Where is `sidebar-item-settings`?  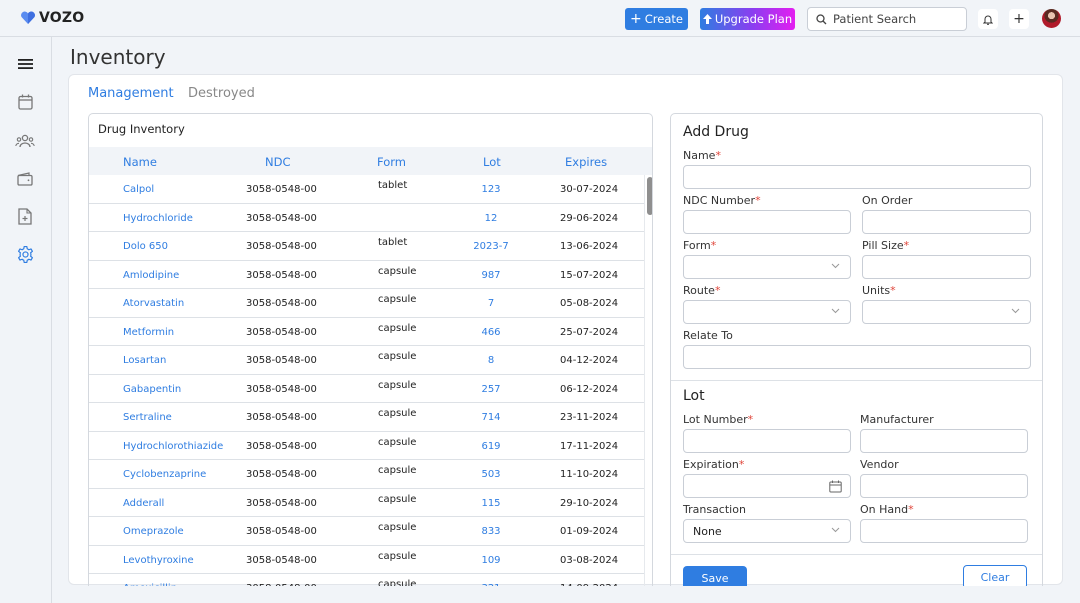
sidebar-item-settings is located at coordinates (25, 254).